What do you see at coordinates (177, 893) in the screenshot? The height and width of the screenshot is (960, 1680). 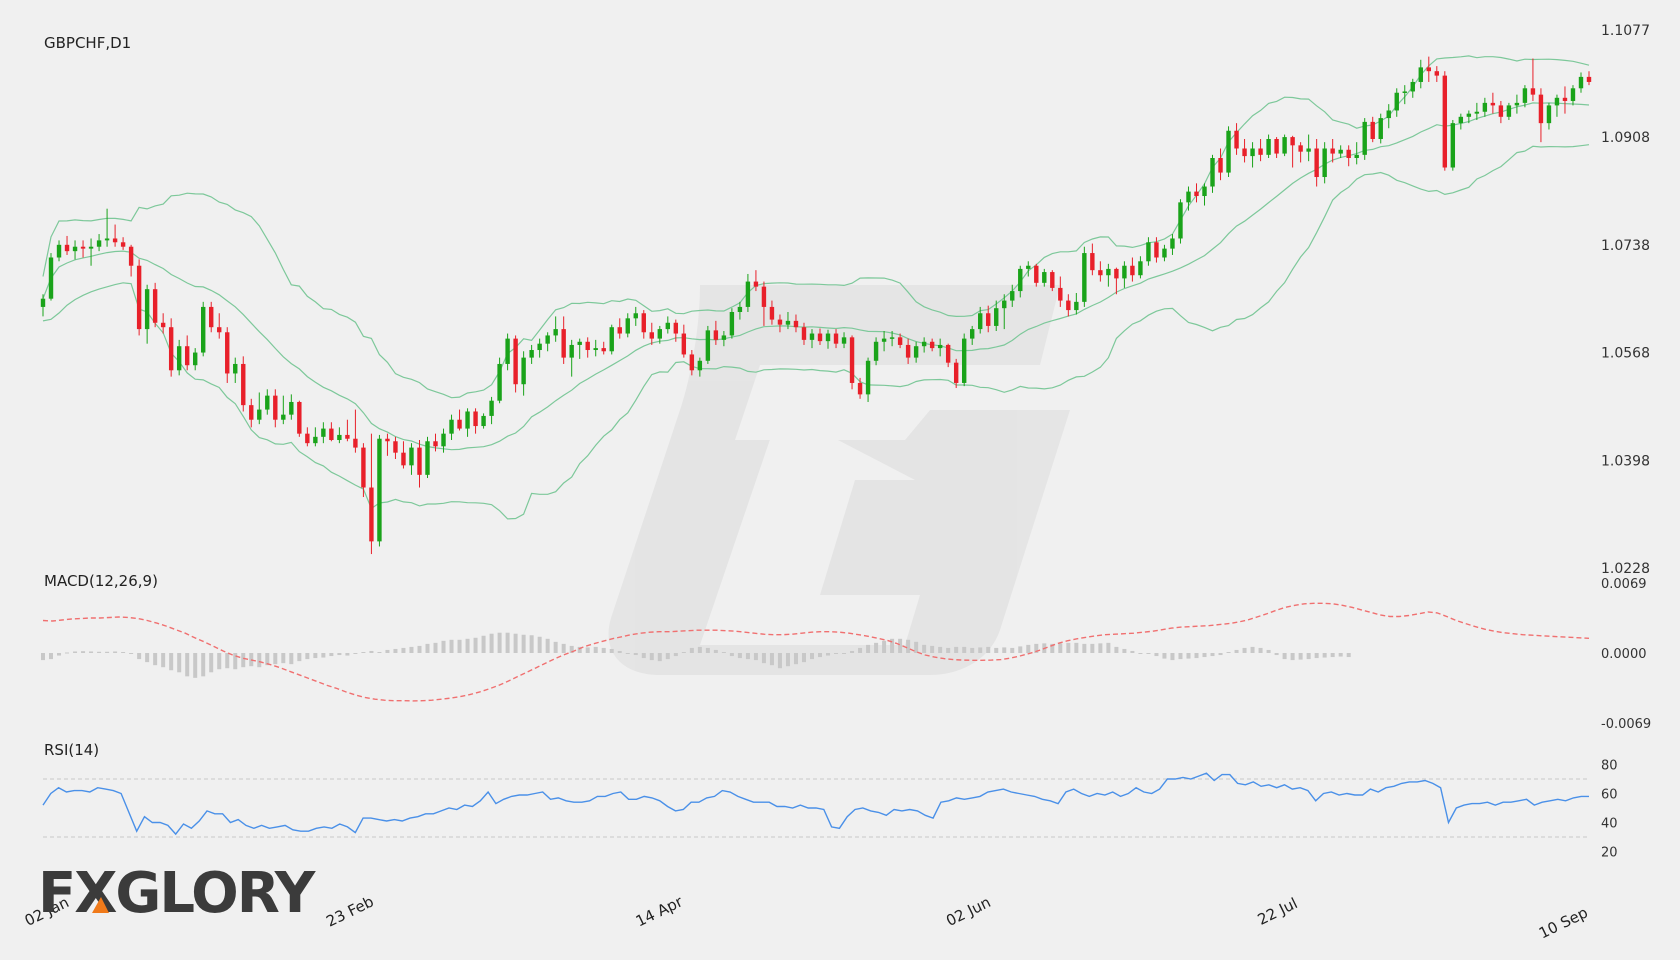 I see `brand-logo-text: FXGLORY` at bounding box center [177, 893].